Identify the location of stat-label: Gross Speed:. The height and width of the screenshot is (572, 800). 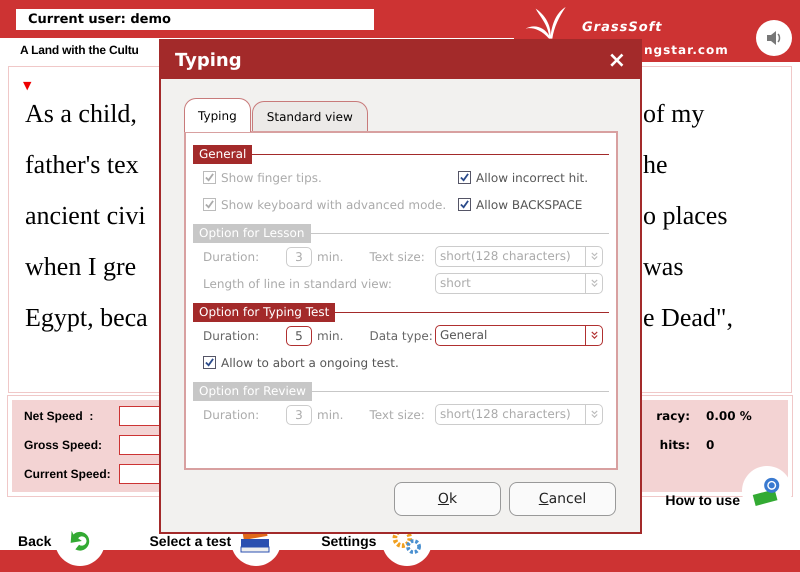
(64, 445).